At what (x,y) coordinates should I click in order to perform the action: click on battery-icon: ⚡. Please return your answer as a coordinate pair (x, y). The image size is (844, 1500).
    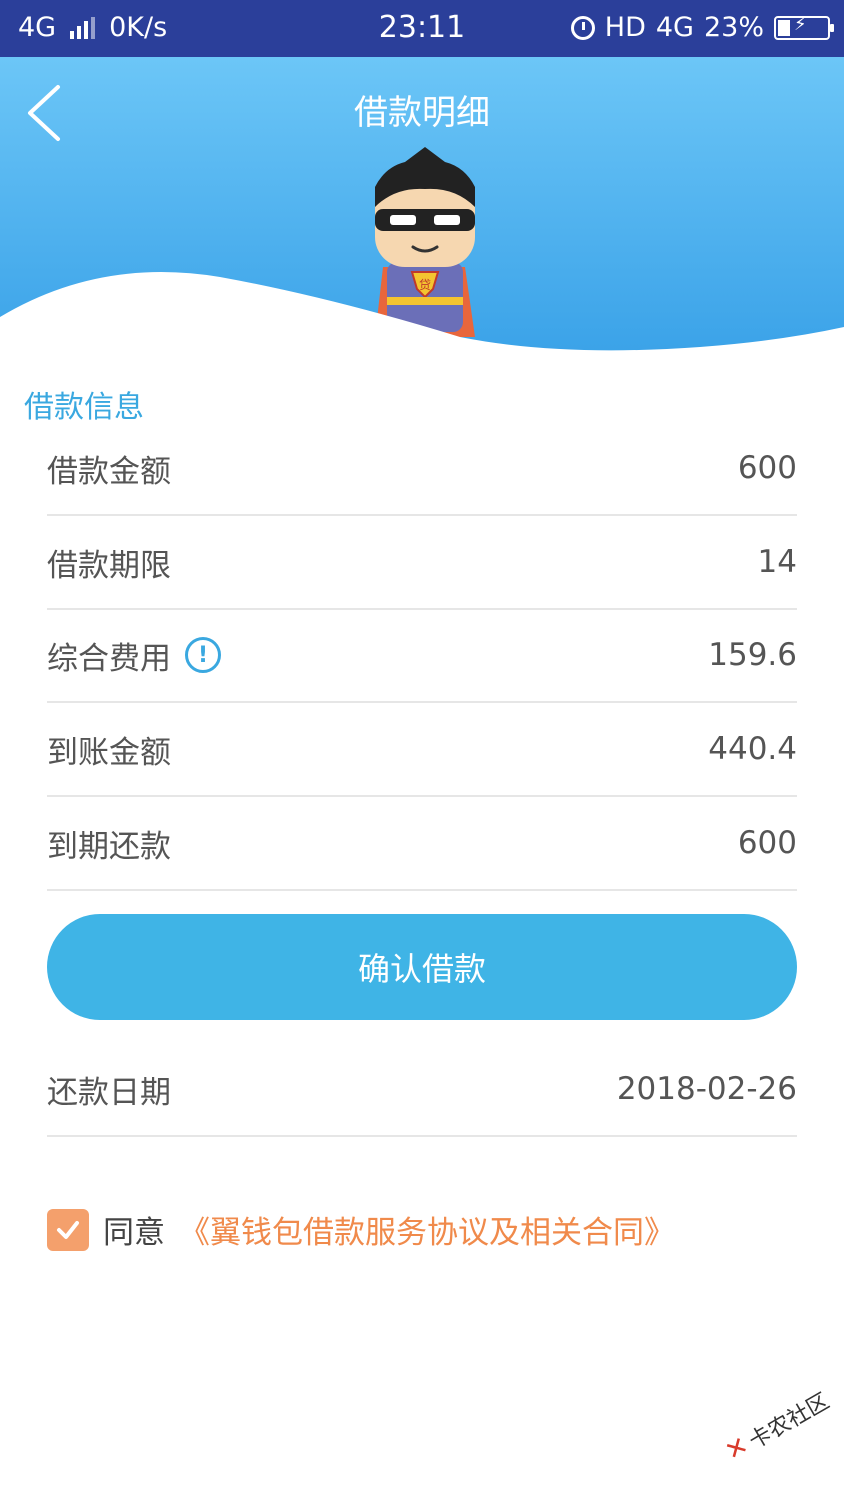
    Looking at the image, I should click on (804, 27).